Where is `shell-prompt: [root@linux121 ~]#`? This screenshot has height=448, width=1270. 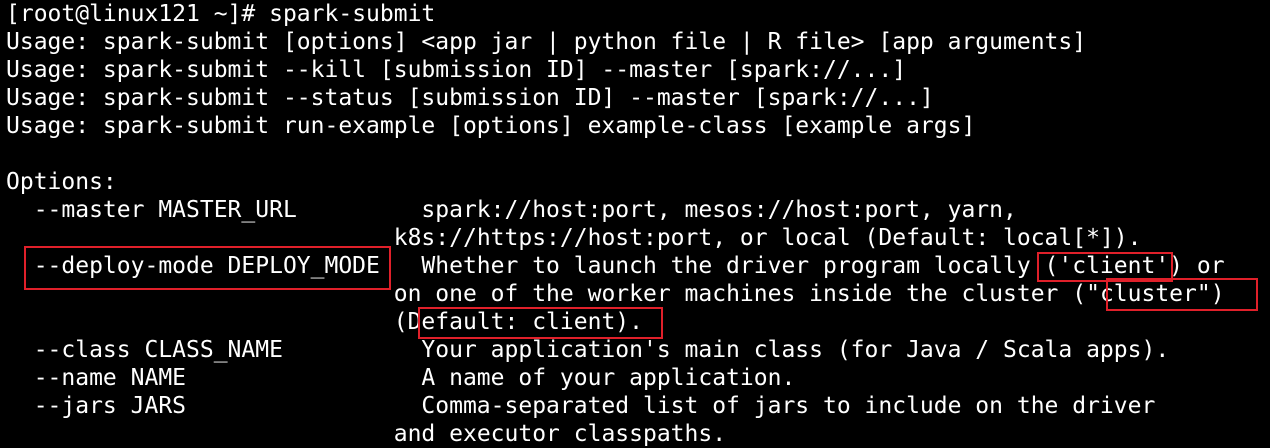
shell-prompt: [root@linux121 ~]# is located at coordinates (138, 14).